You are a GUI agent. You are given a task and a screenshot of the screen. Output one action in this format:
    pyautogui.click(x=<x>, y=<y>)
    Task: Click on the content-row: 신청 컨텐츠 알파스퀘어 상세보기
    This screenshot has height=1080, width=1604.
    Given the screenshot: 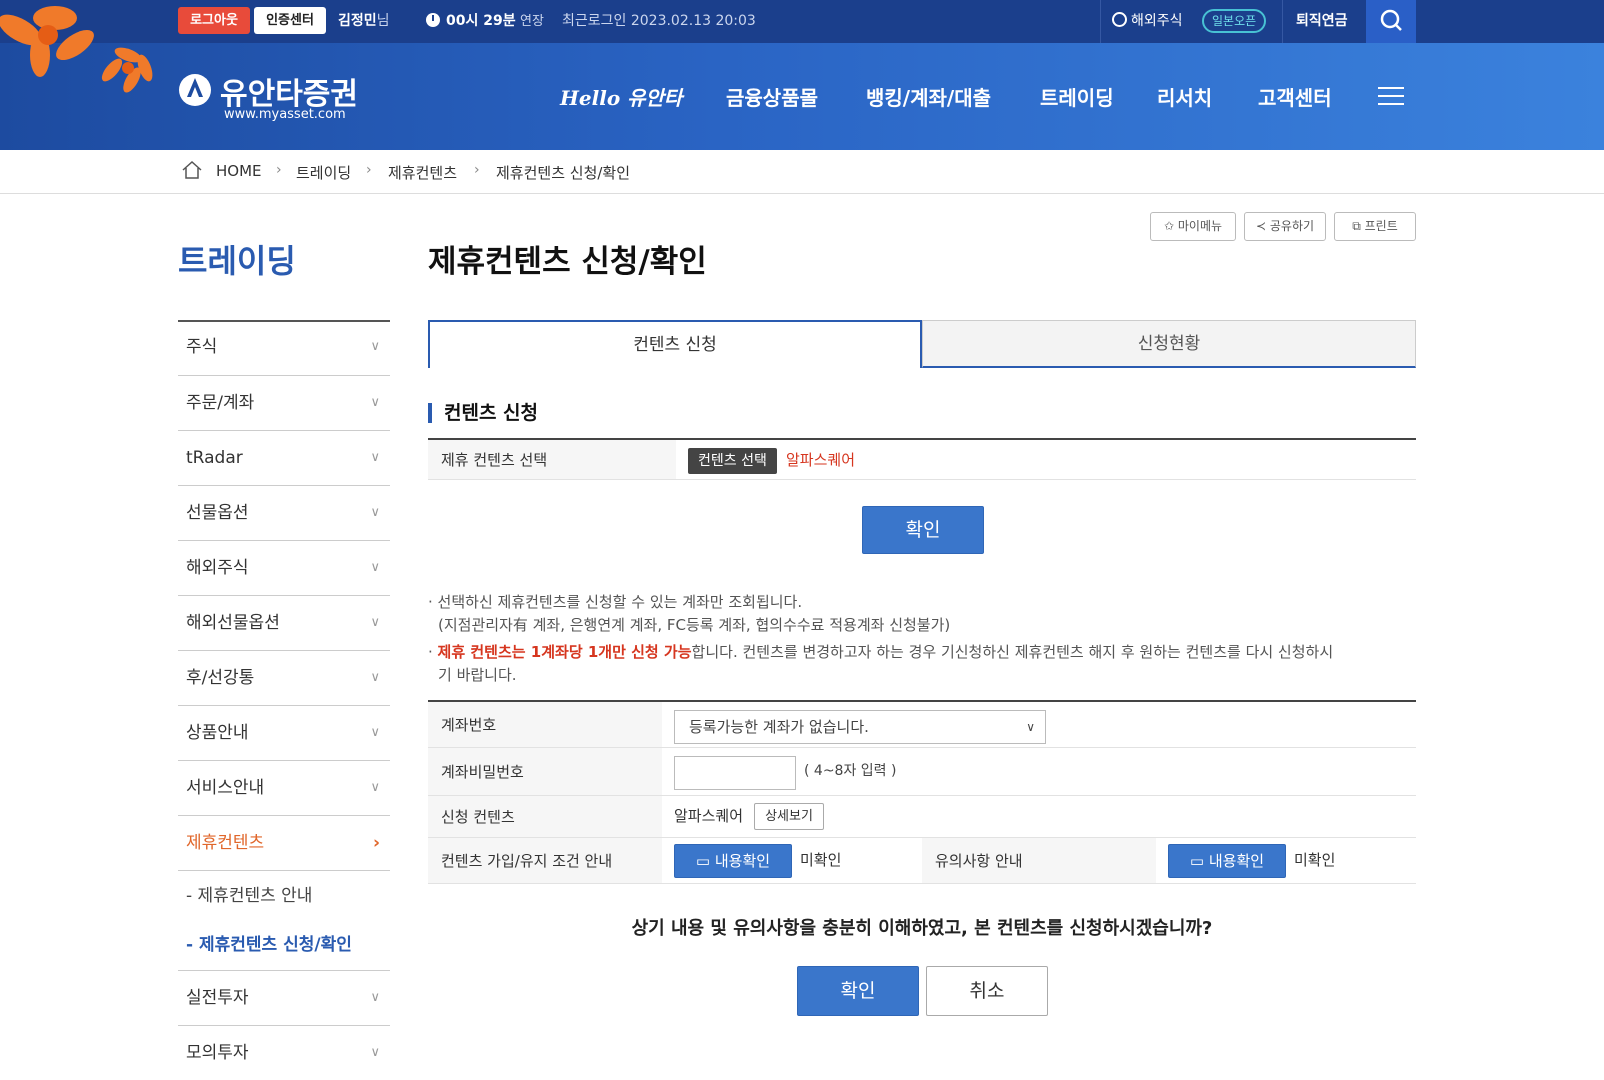 What is the action you would take?
    pyautogui.click(x=922, y=817)
    